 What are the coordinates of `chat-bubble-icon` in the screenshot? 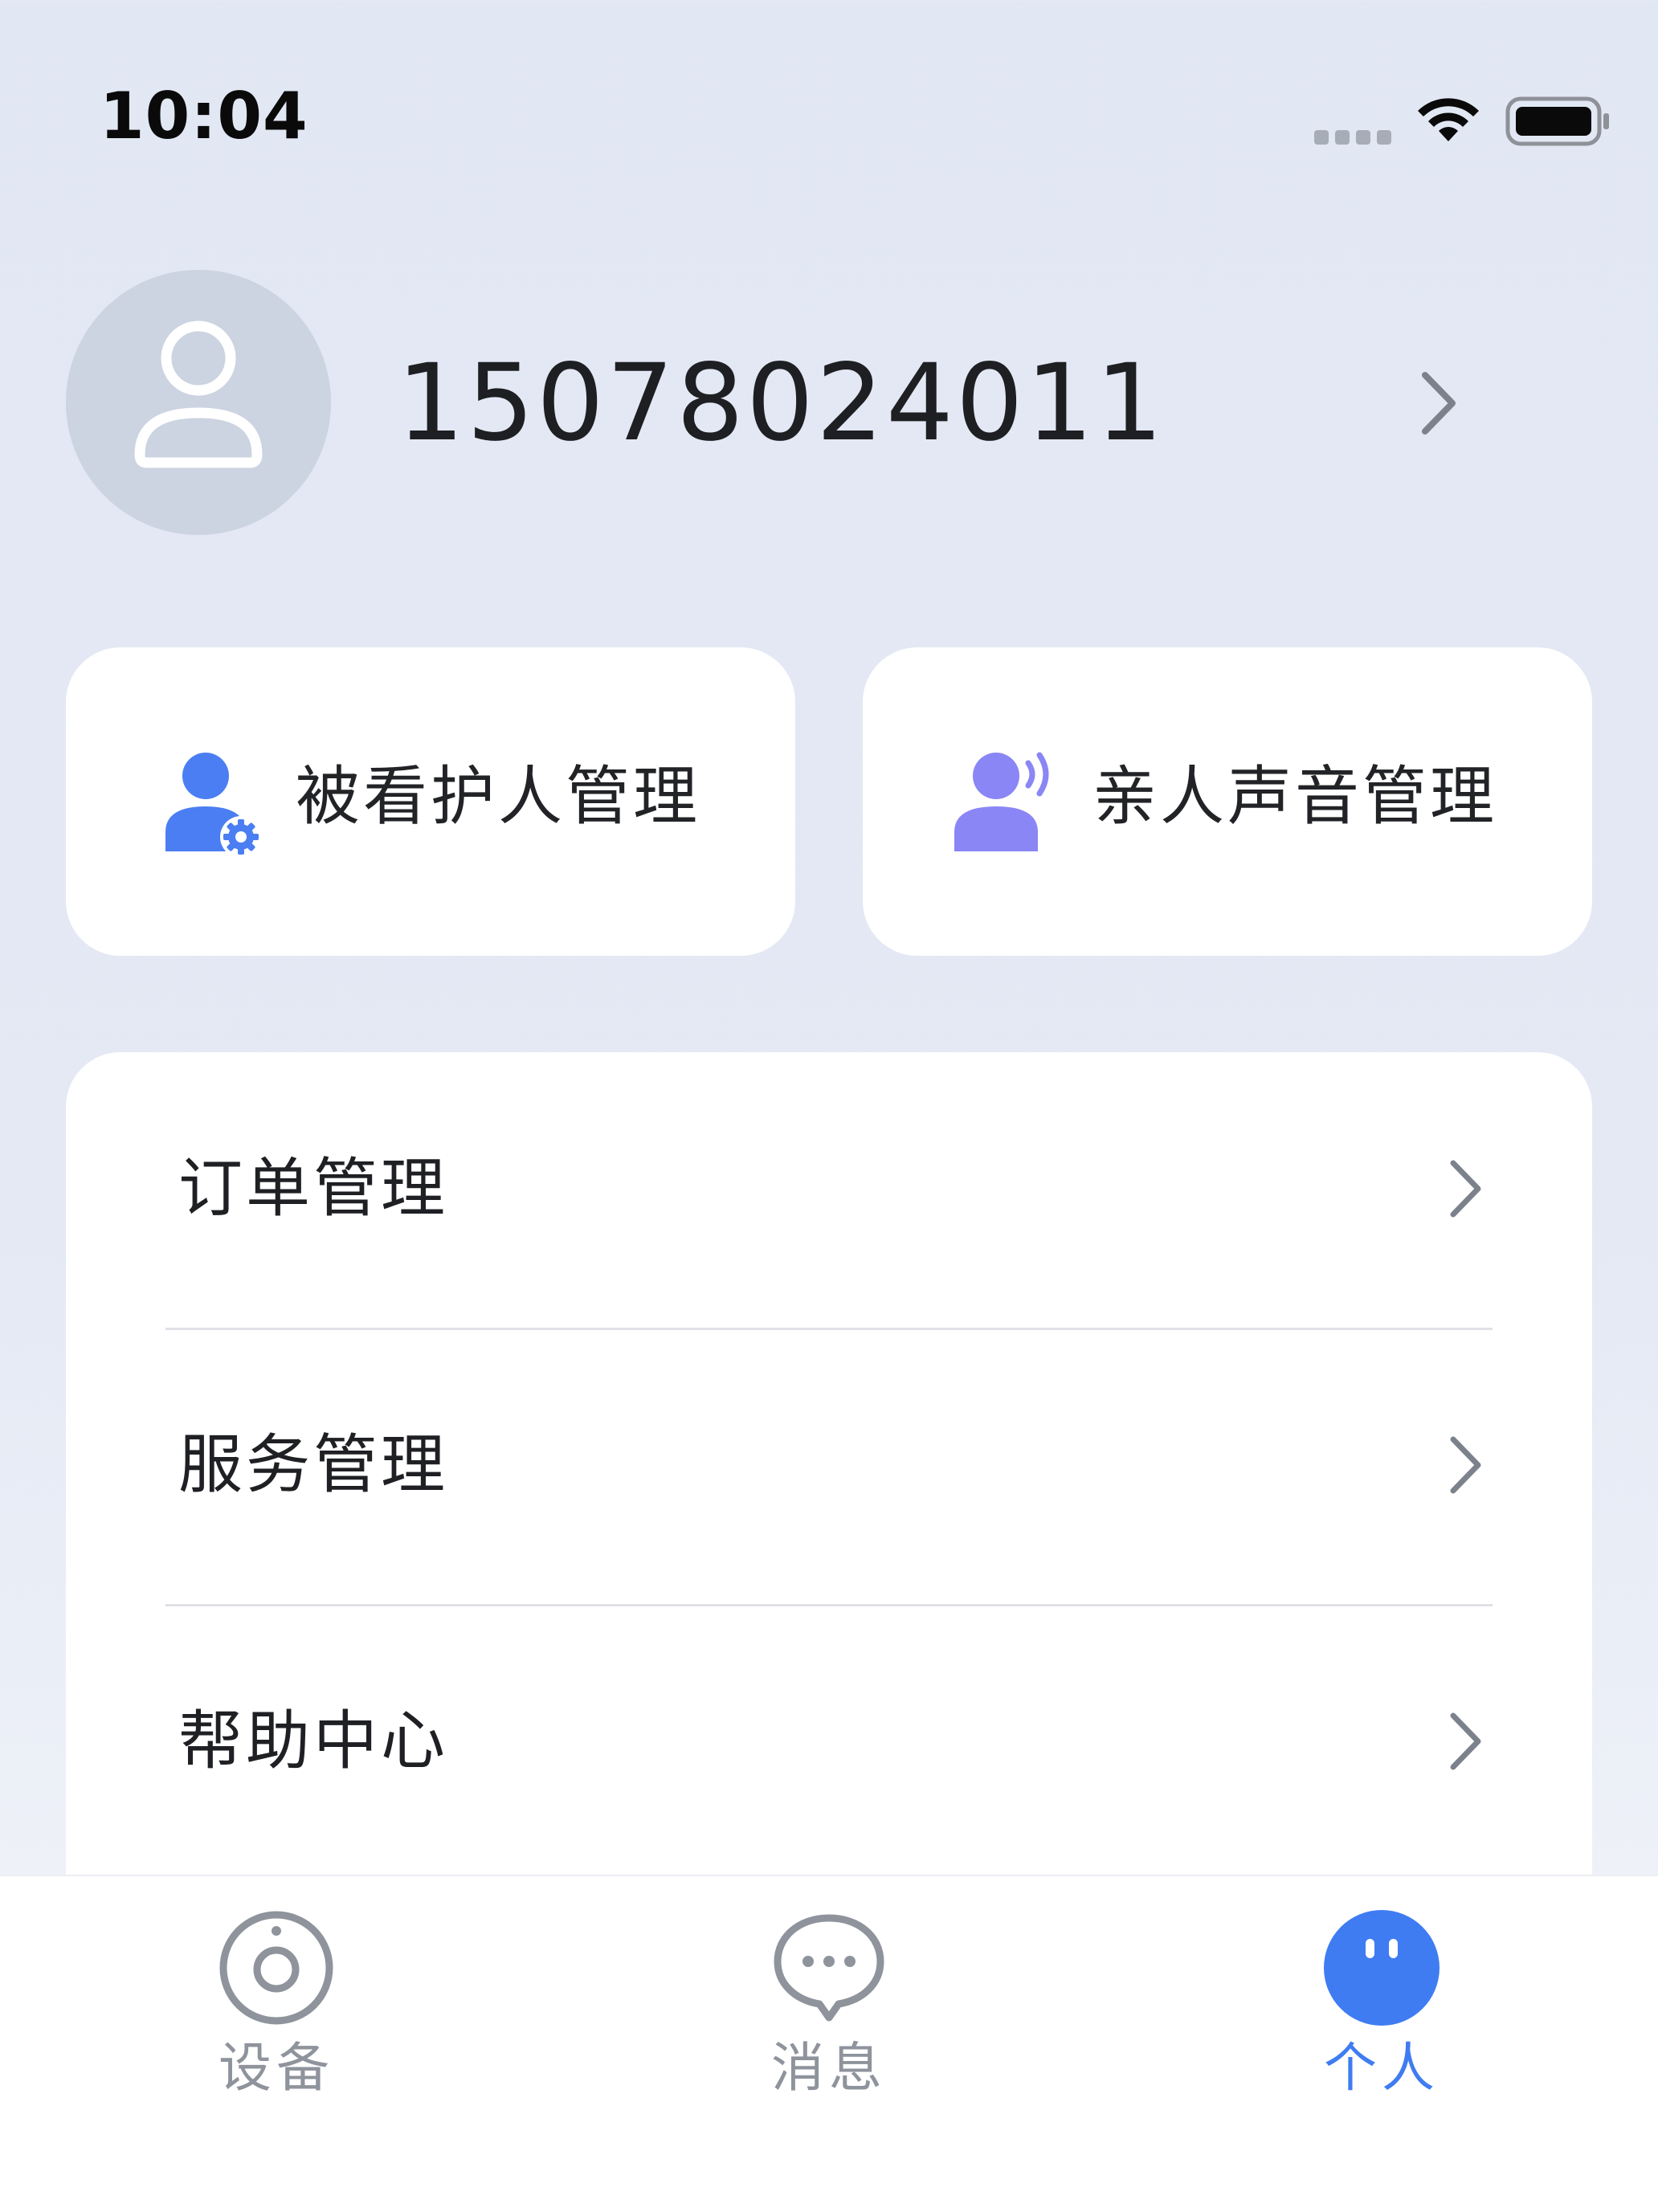 It's located at (829, 1968).